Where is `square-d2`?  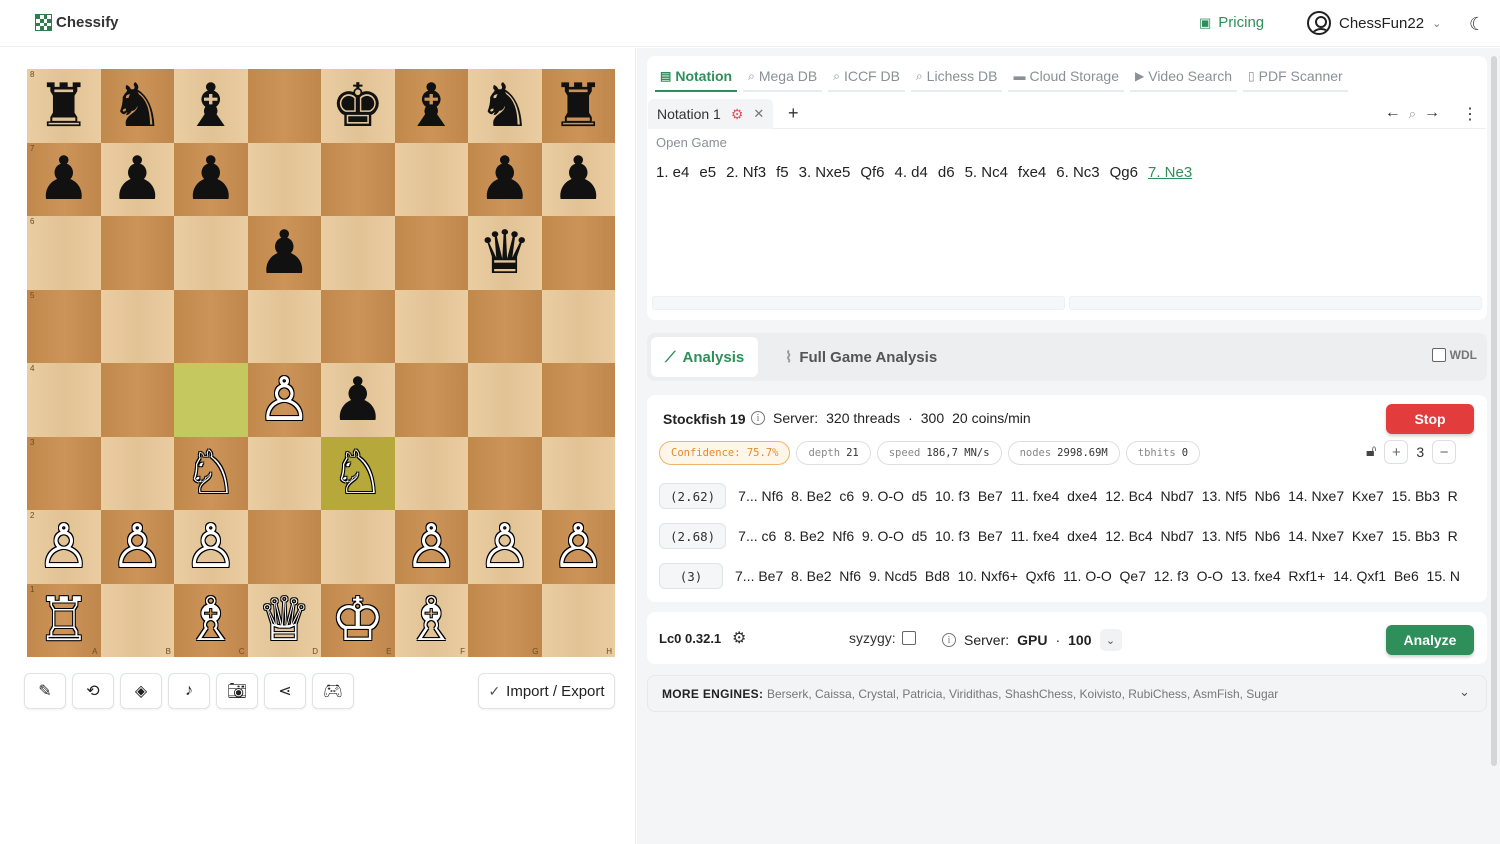 square-d2 is located at coordinates (284, 547).